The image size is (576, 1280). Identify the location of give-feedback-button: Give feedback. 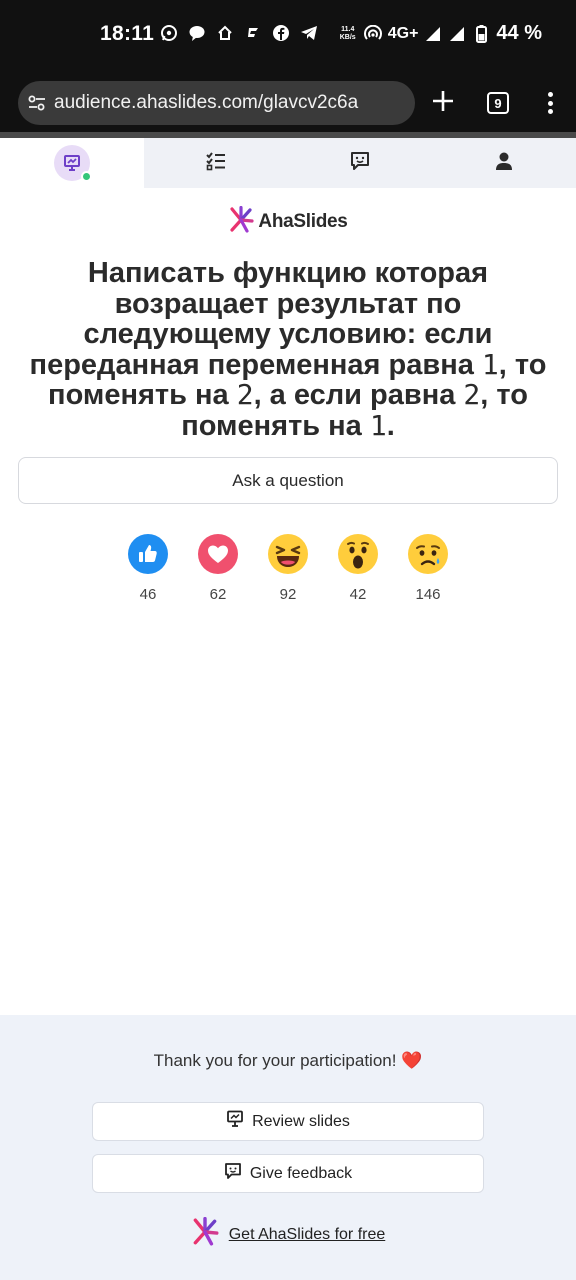
(288, 1173).